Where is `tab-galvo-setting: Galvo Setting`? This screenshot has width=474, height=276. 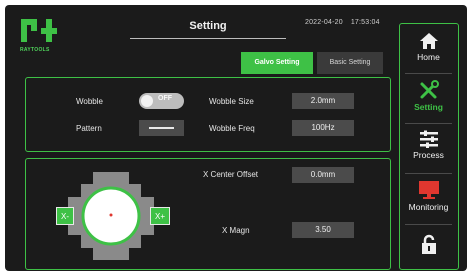
tab-galvo-setting: Galvo Setting is located at coordinates (277, 63).